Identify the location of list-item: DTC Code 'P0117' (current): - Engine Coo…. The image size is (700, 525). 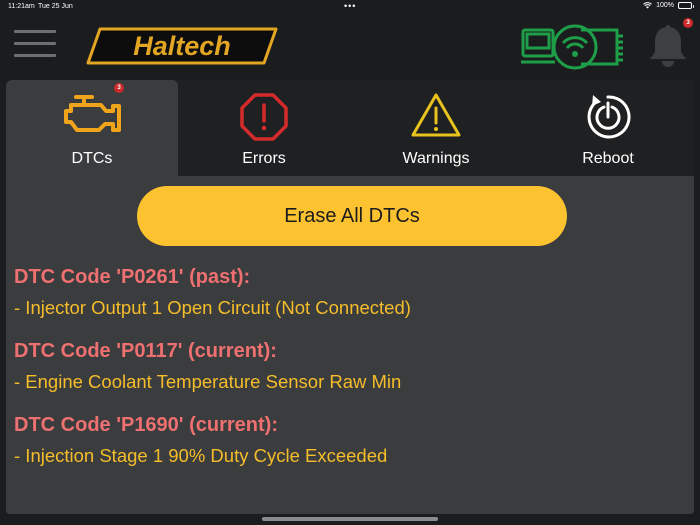
(349, 369).